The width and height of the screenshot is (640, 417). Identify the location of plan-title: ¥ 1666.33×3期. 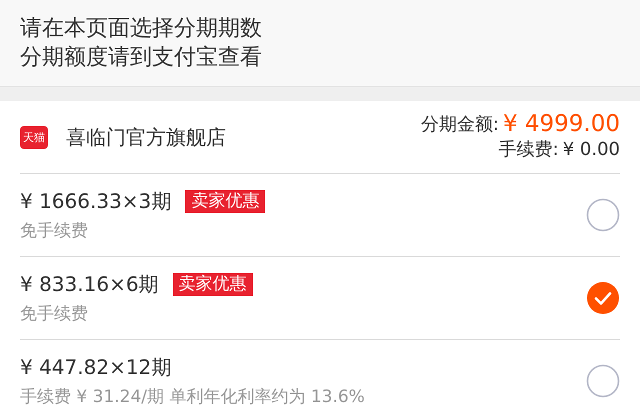
(96, 201).